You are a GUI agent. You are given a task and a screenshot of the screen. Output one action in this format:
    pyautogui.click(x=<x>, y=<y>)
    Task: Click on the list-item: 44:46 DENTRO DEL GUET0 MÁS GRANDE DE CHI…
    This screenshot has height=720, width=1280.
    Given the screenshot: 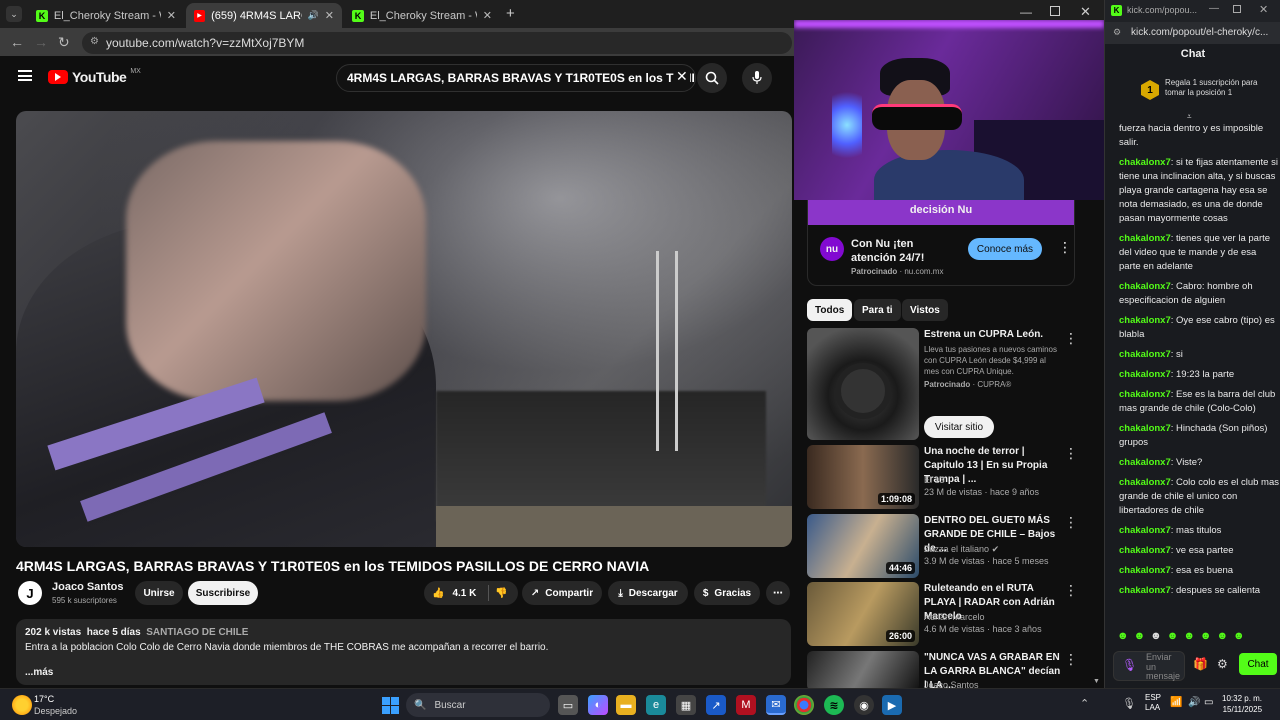 What is the action you would take?
    pyautogui.click(x=956, y=546)
    